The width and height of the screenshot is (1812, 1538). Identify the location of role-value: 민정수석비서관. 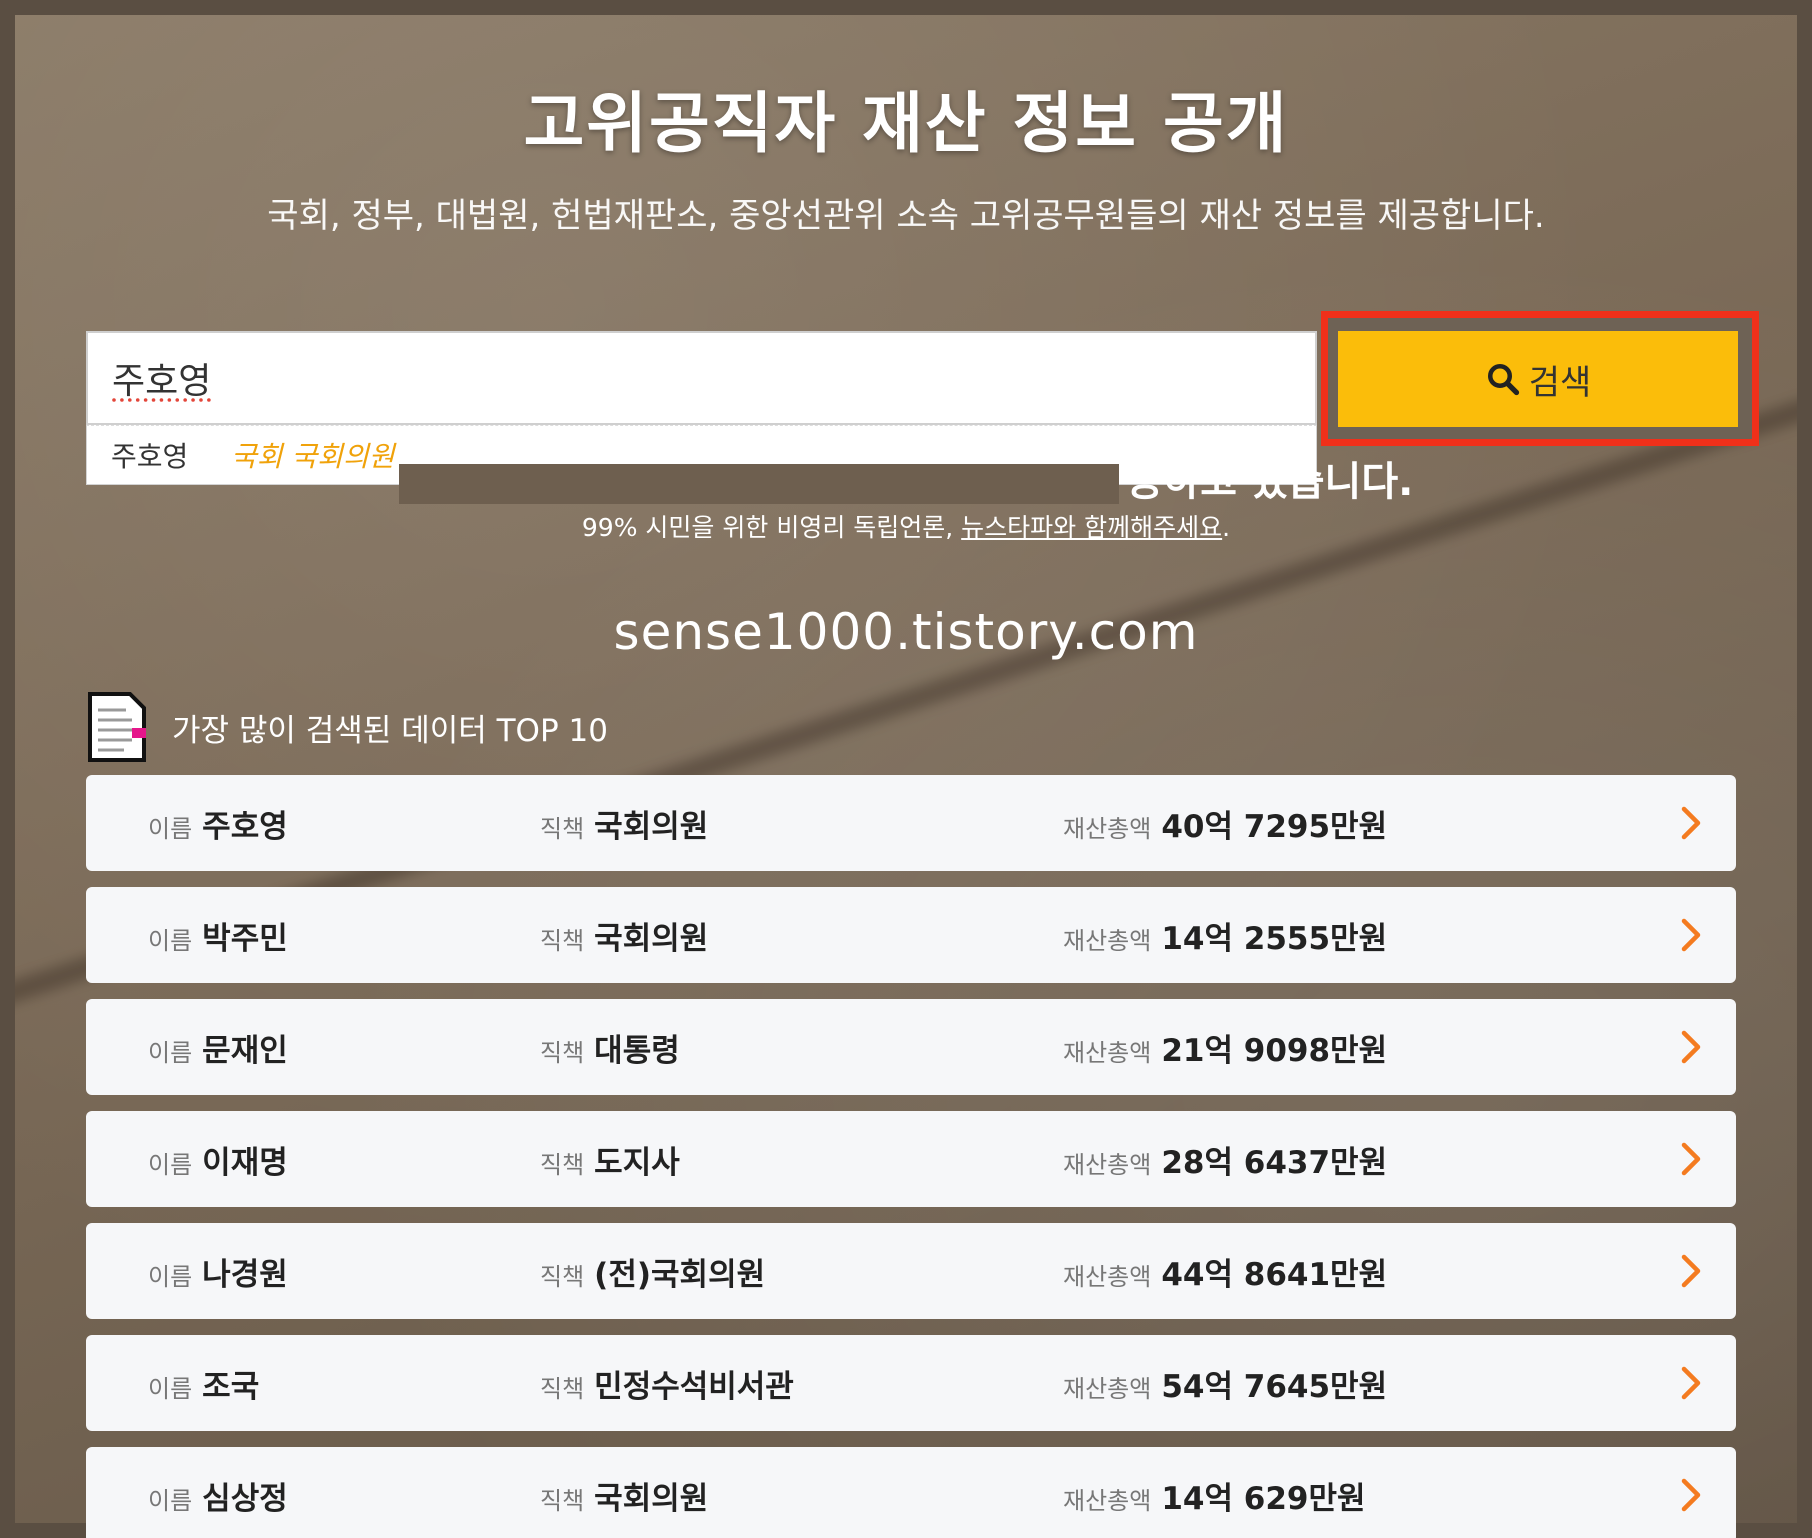
(694, 1386).